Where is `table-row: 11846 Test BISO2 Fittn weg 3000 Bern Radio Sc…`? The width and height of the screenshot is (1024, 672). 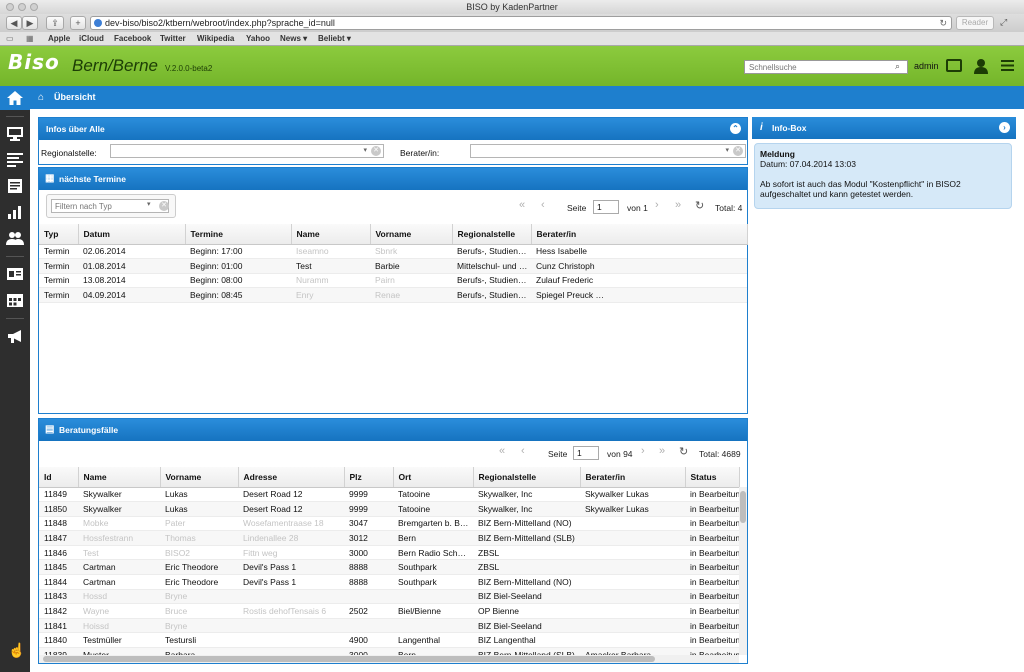
table-row: 11846 Test BISO2 Fittn weg 3000 Bern Radio Sc… is located at coordinates (389, 553).